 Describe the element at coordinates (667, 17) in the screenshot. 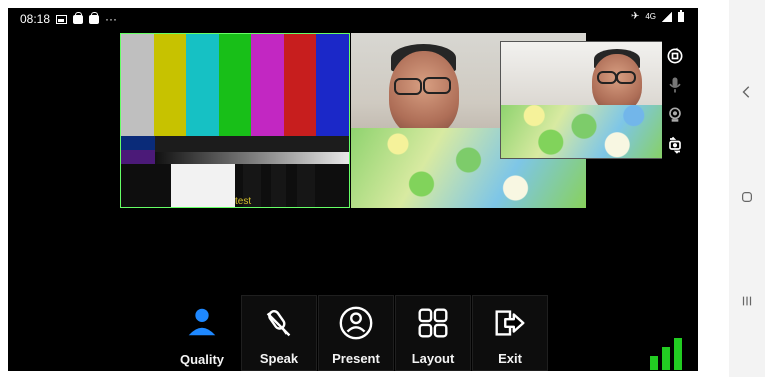

I see `signal-icon` at that location.